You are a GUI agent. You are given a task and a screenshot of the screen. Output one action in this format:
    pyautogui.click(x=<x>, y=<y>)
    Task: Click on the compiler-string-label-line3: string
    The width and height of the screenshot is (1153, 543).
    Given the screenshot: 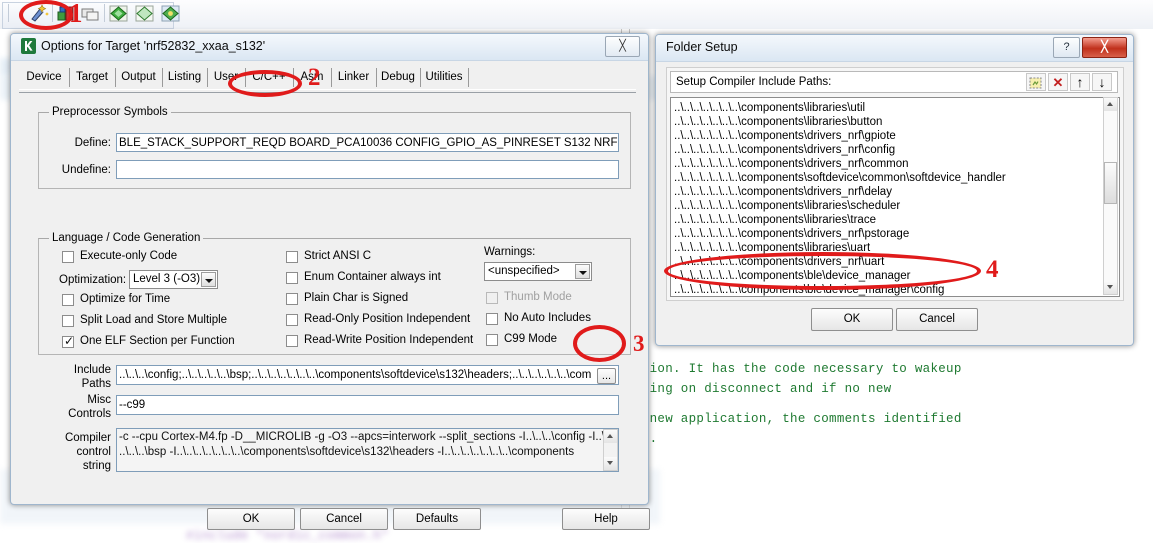 What is the action you would take?
    pyautogui.click(x=96, y=466)
    